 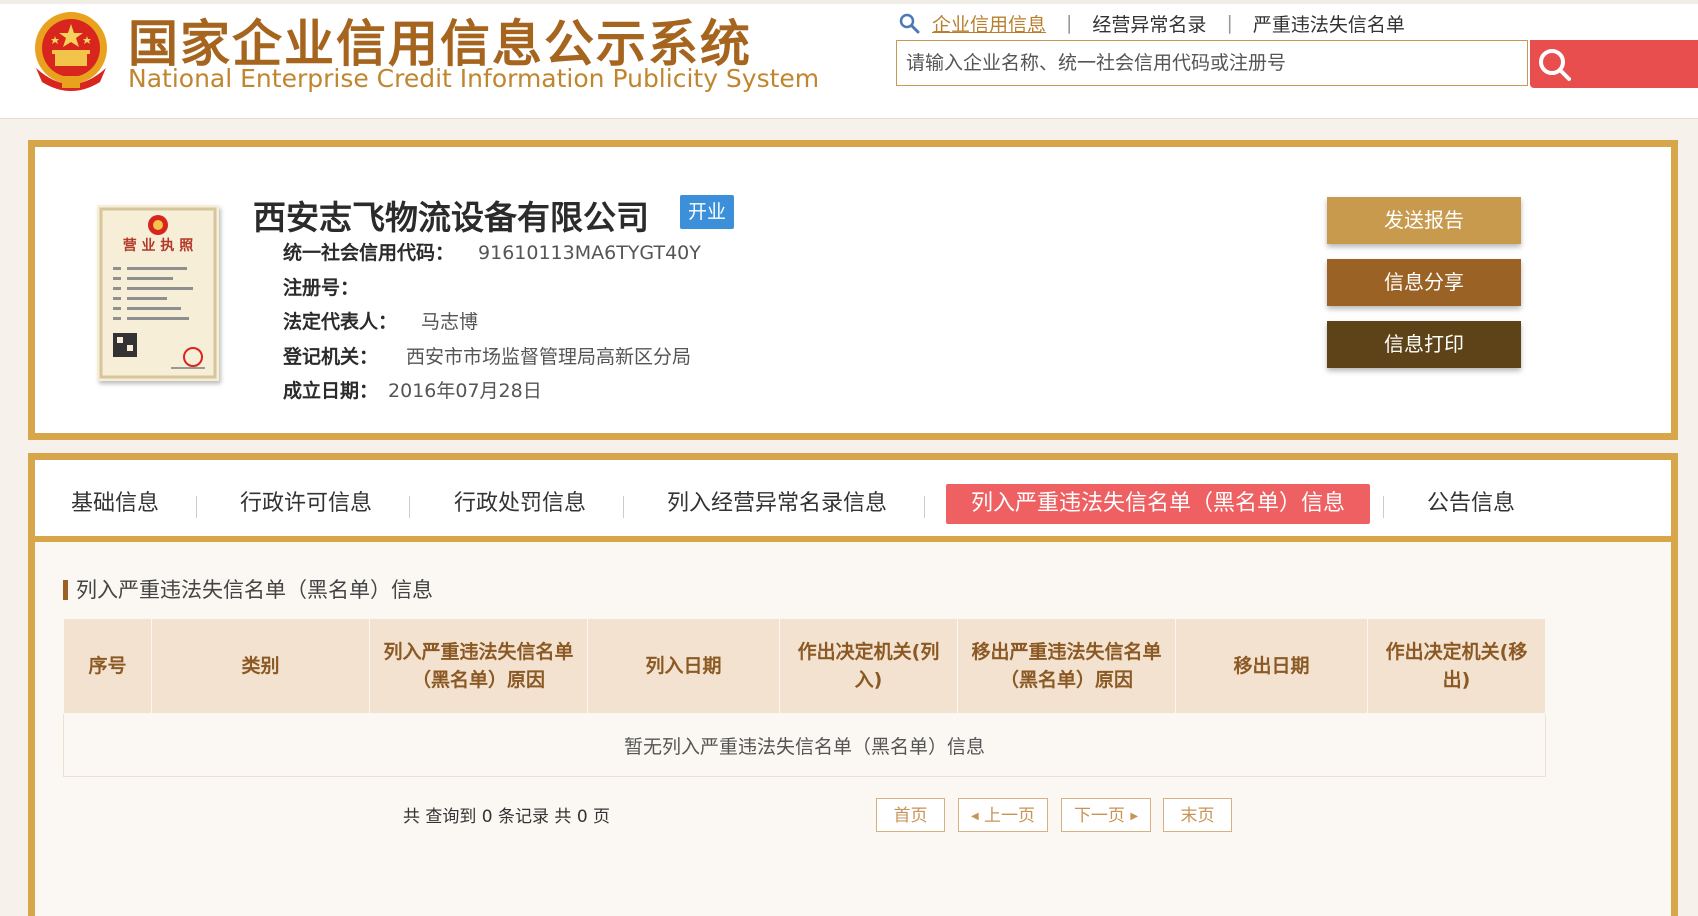 I want to click on national-emblem-icon, so click(x=71, y=51).